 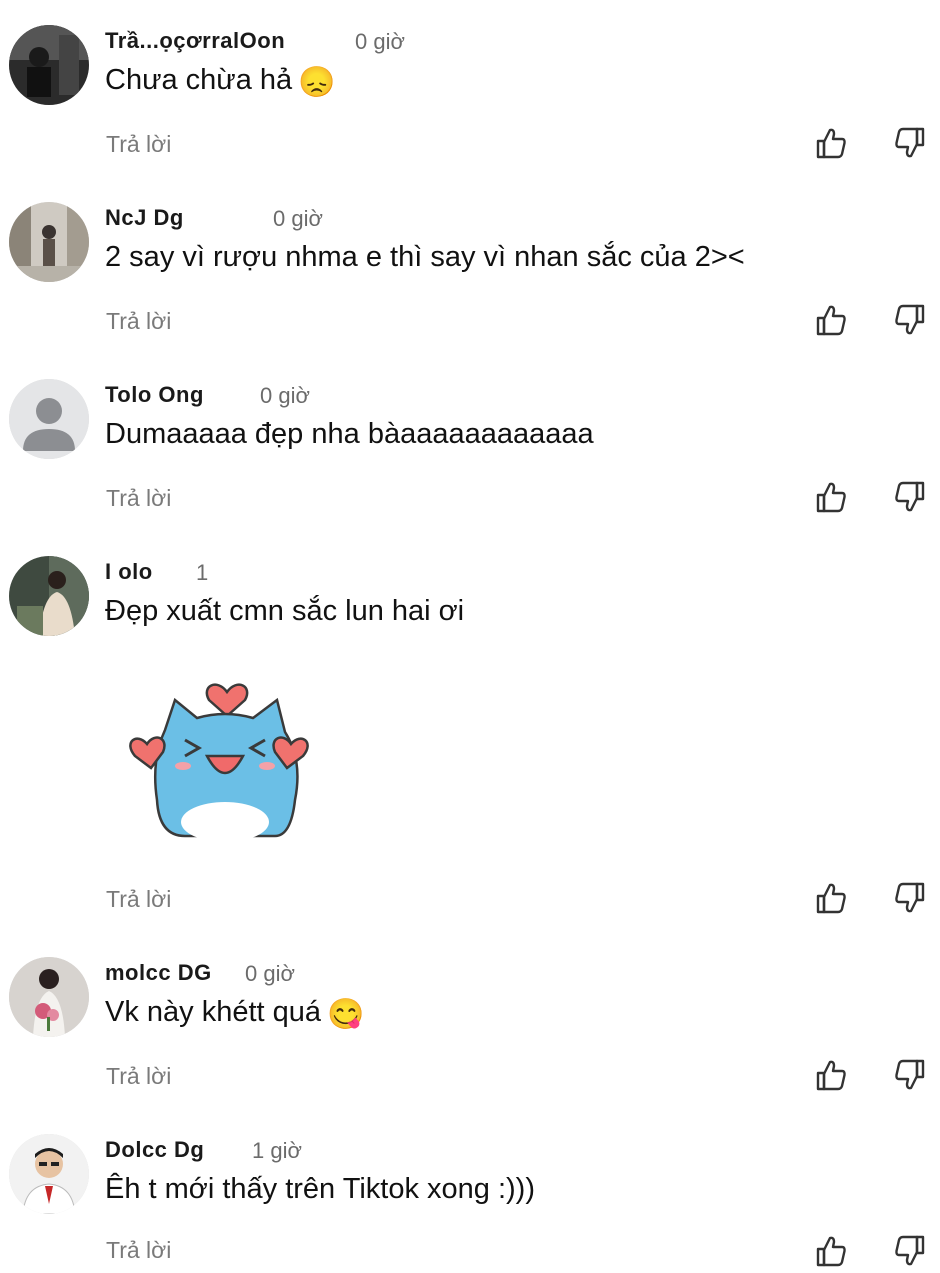 I want to click on blue-cat-hearts-sticker, so click(x=220, y=755).